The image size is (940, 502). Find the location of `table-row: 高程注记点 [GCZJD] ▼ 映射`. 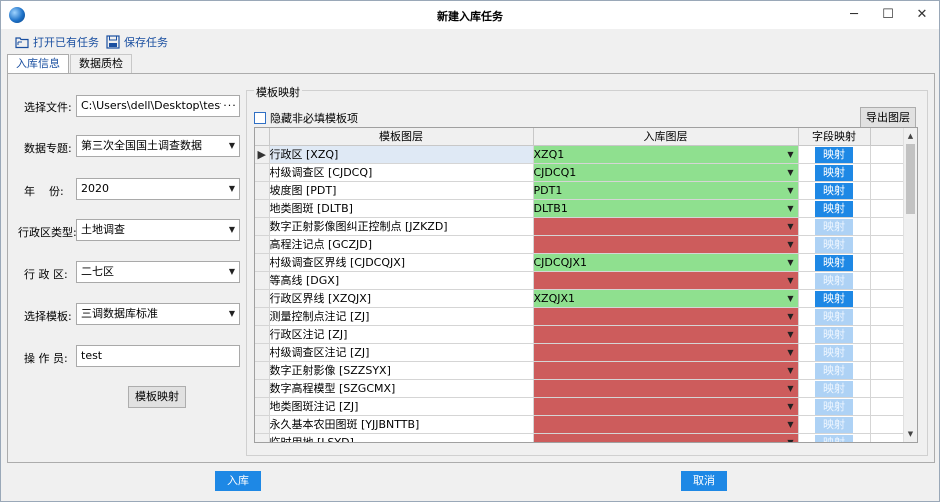

table-row: 高程注记点 [GCZJD] ▼ 映射 is located at coordinates (579, 244).